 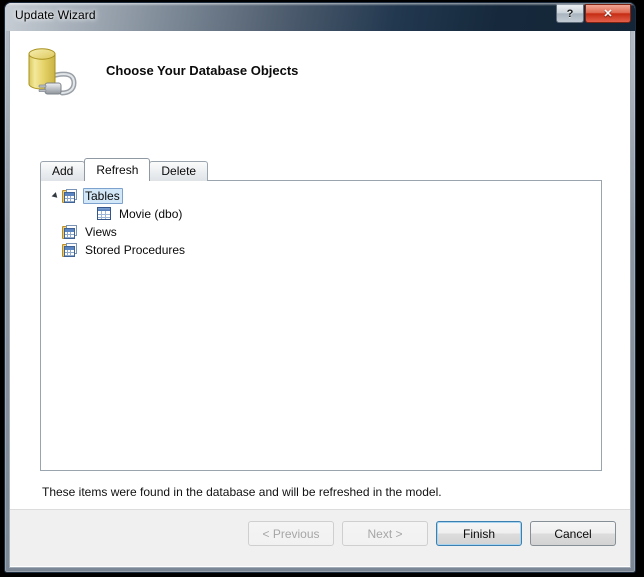 I want to click on cancel-button: Cancel, so click(x=573, y=533).